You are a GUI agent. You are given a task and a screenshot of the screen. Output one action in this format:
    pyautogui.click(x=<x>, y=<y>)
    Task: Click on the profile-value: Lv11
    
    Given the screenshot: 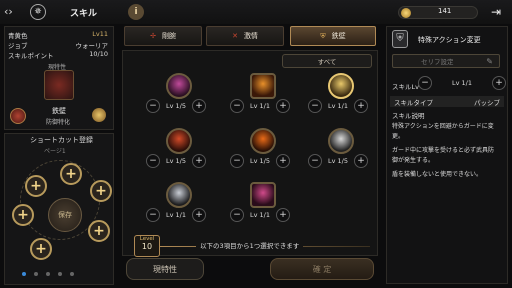 What is the action you would take?
    pyautogui.click(x=100, y=34)
    